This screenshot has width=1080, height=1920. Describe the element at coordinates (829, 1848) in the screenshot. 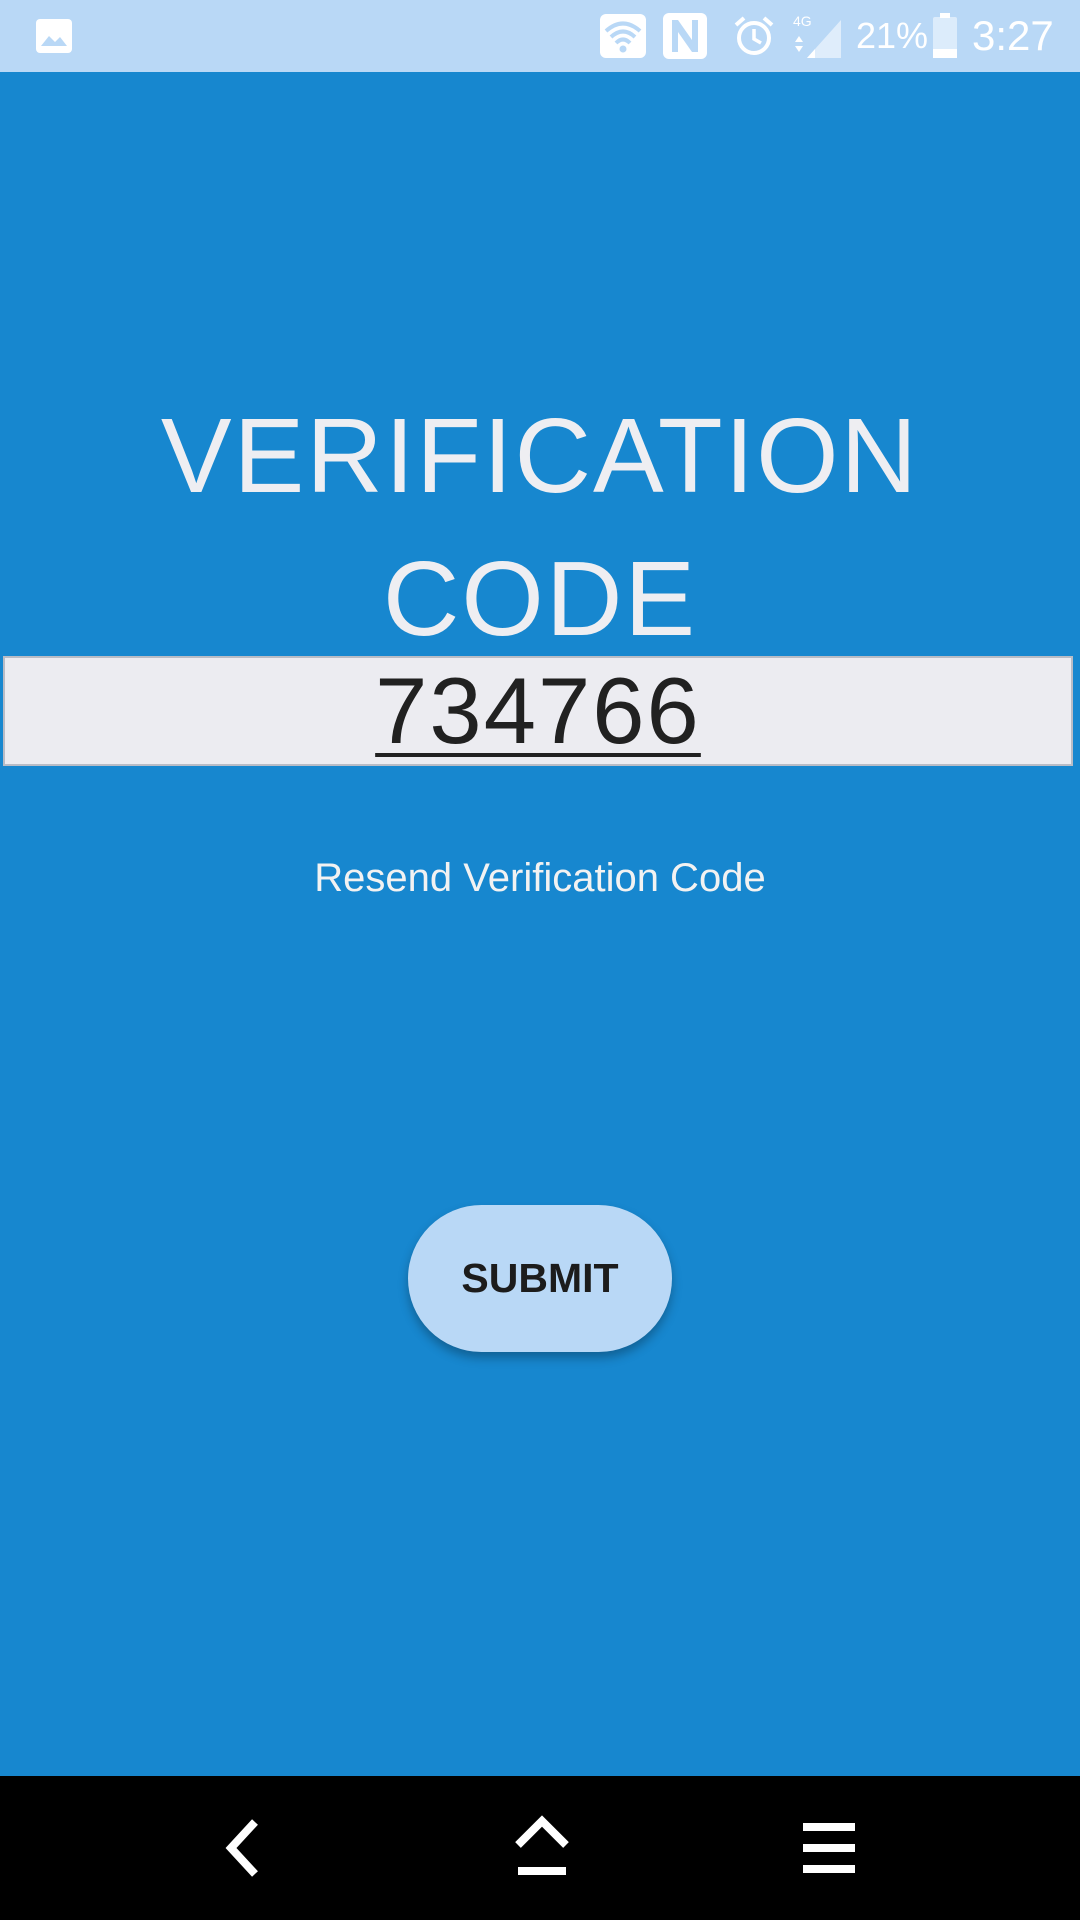

I see `menu-icon` at that location.